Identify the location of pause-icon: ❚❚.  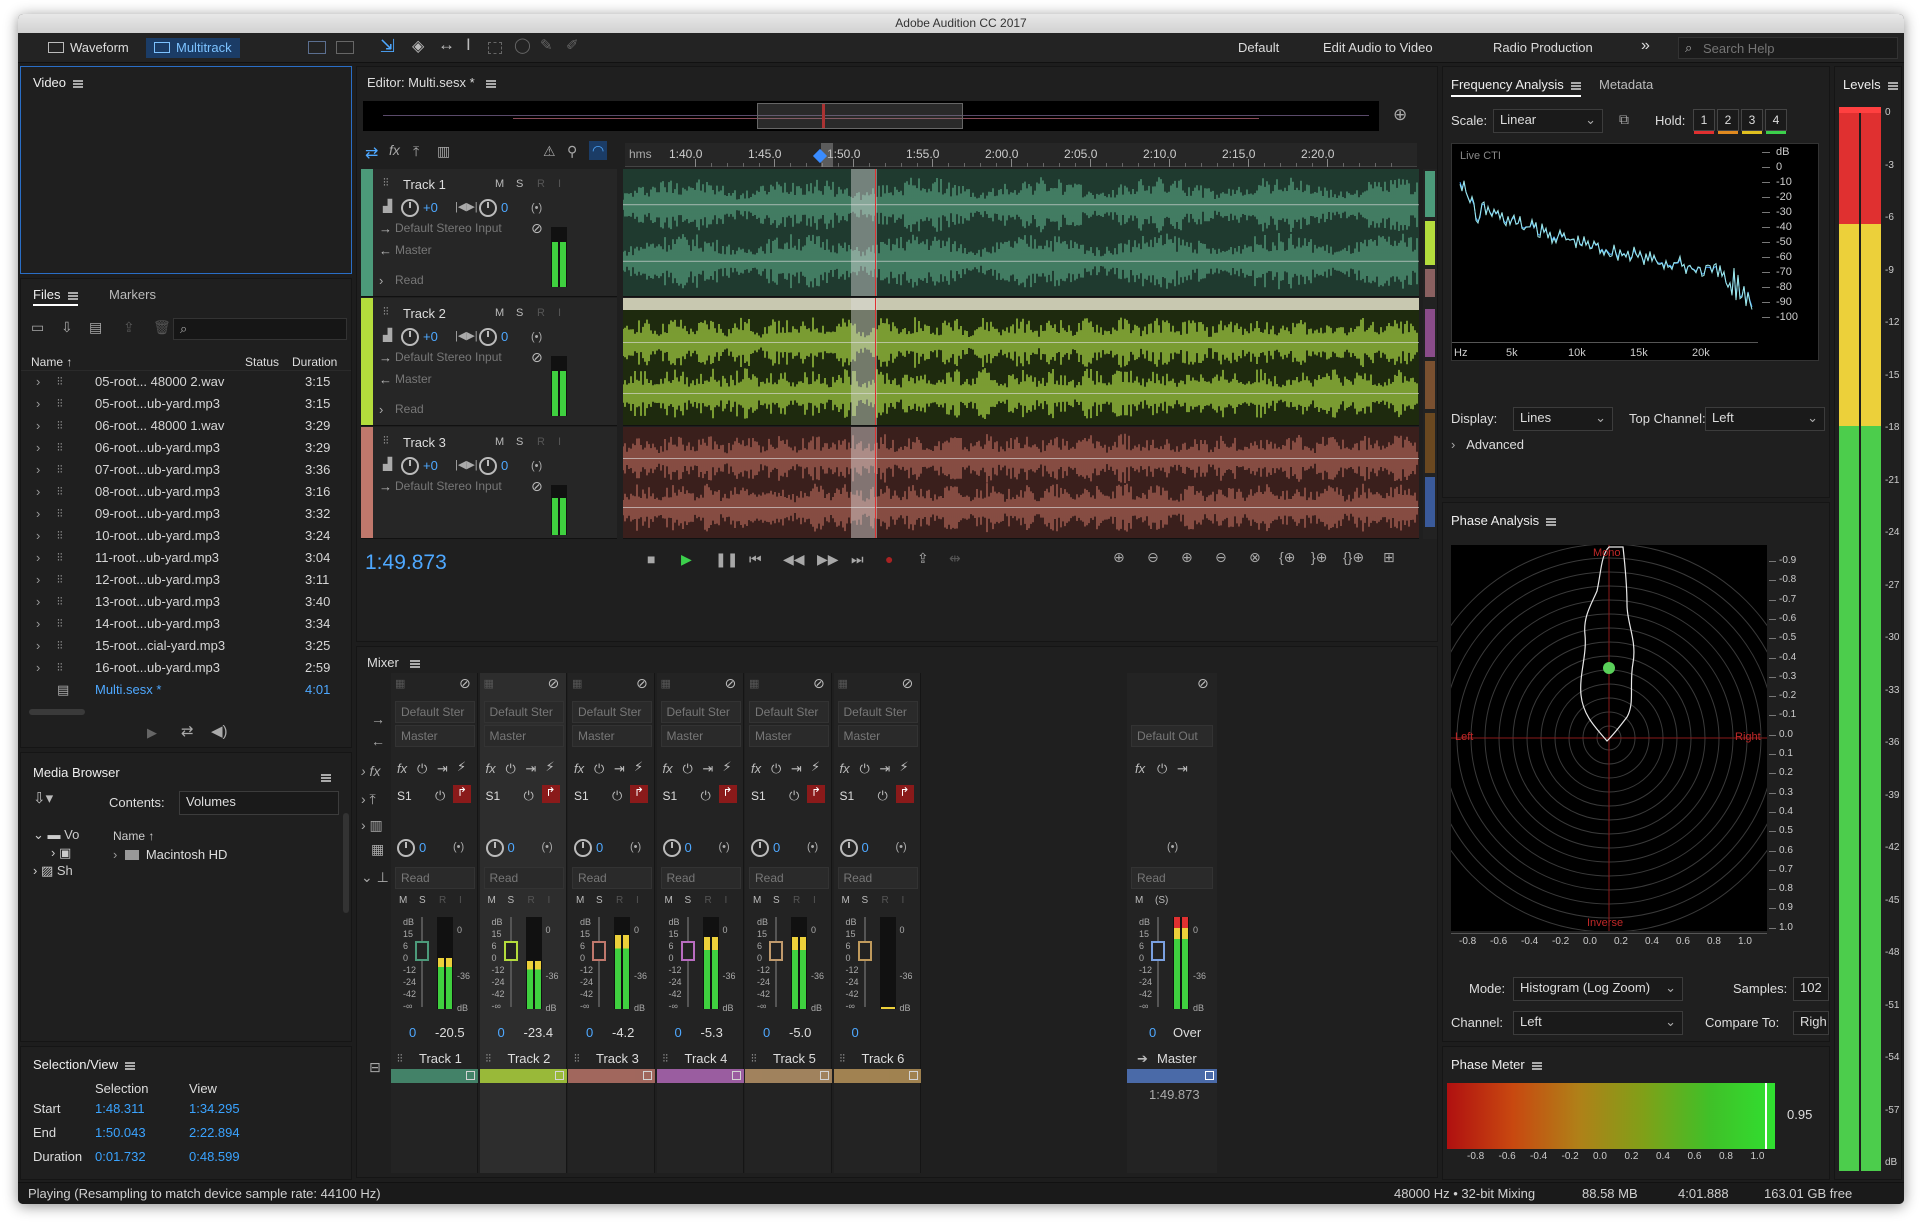
(726, 559).